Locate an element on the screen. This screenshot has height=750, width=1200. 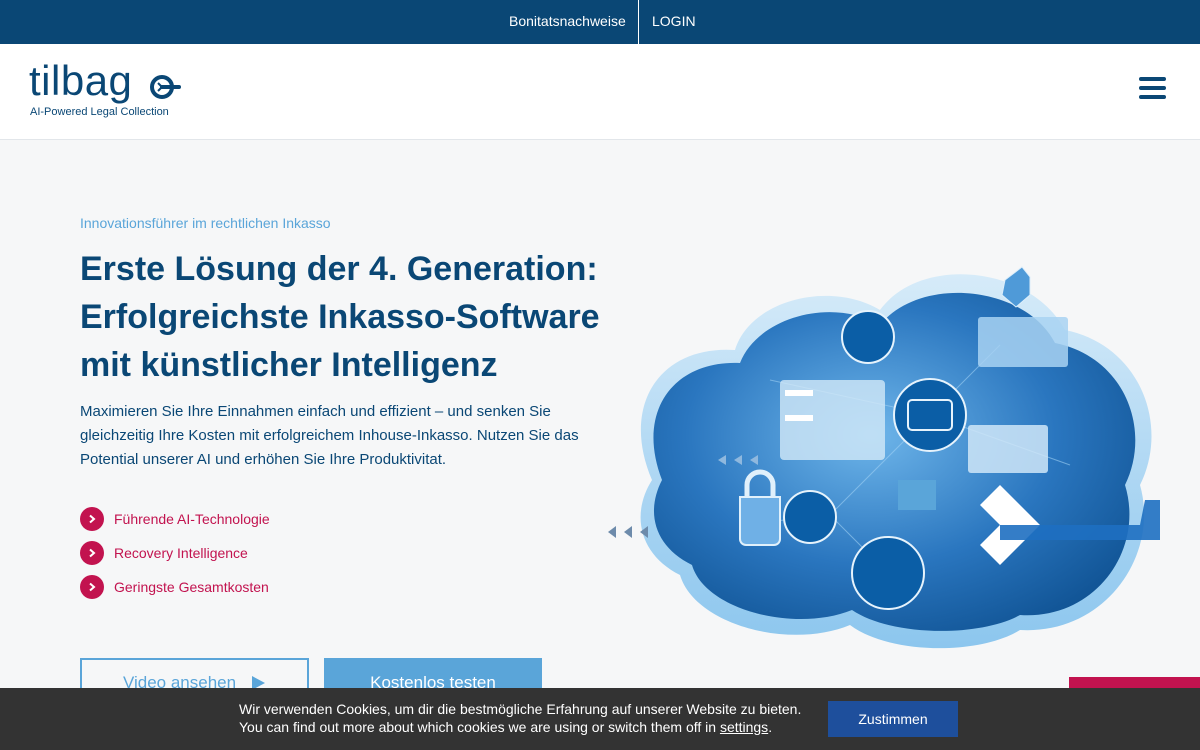
nav-divider is located at coordinates (638, 22).